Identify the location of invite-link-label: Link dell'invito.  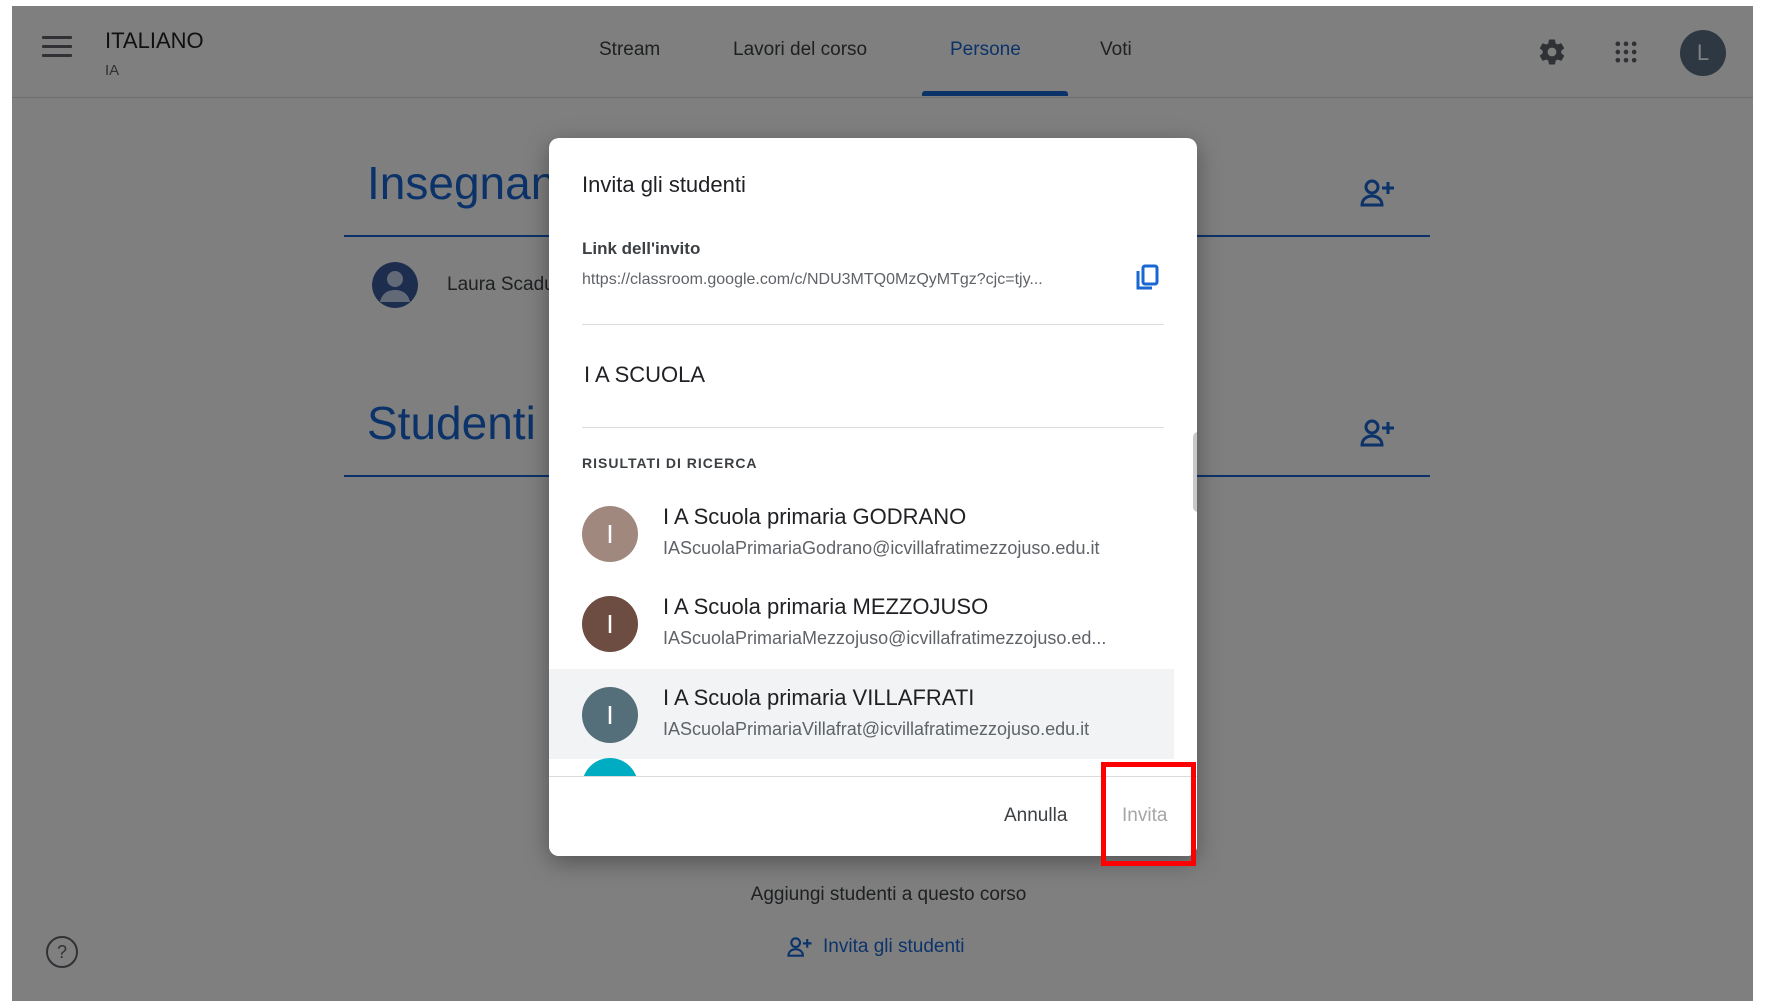
(641, 248).